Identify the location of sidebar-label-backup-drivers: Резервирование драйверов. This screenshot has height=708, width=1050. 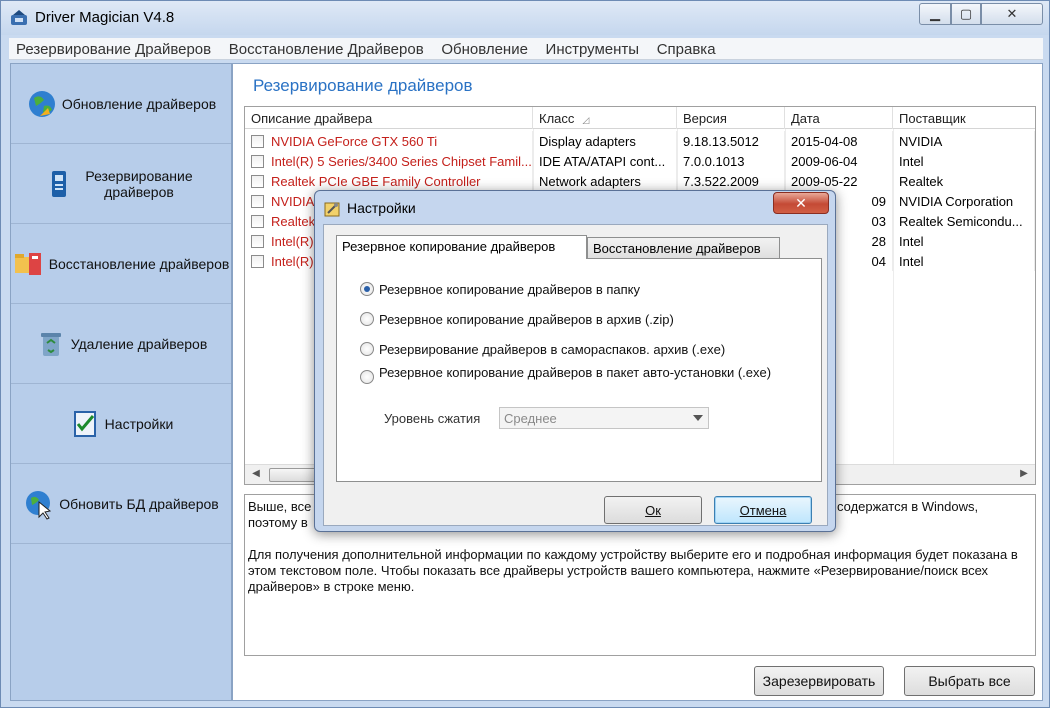
(139, 183).